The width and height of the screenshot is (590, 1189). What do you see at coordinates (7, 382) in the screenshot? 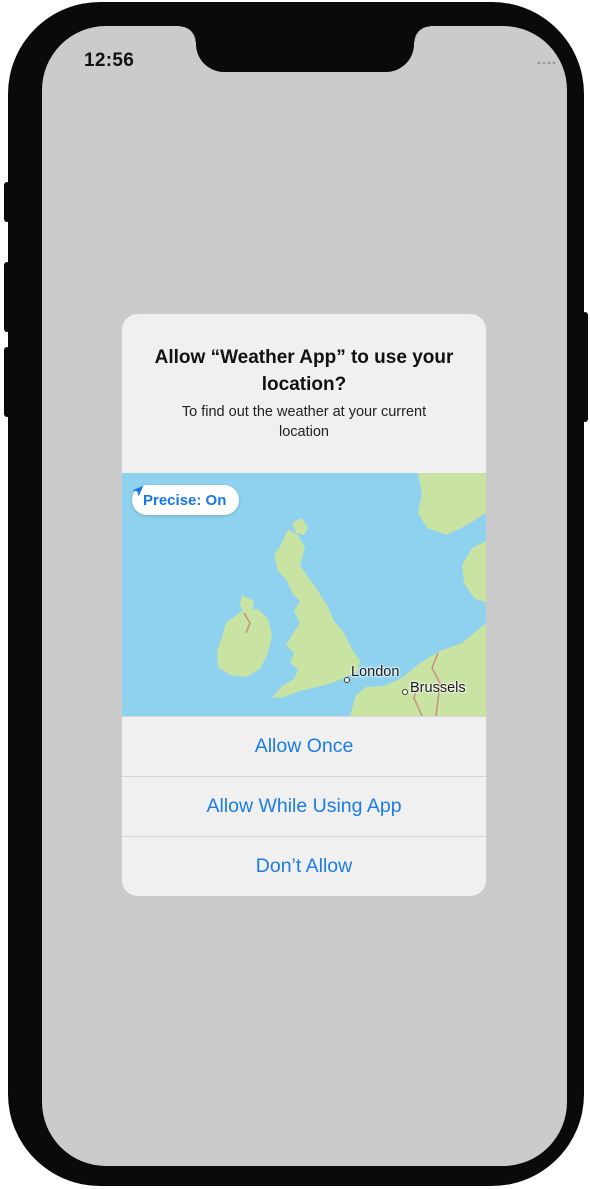
I see `volume-down-button` at bounding box center [7, 382].